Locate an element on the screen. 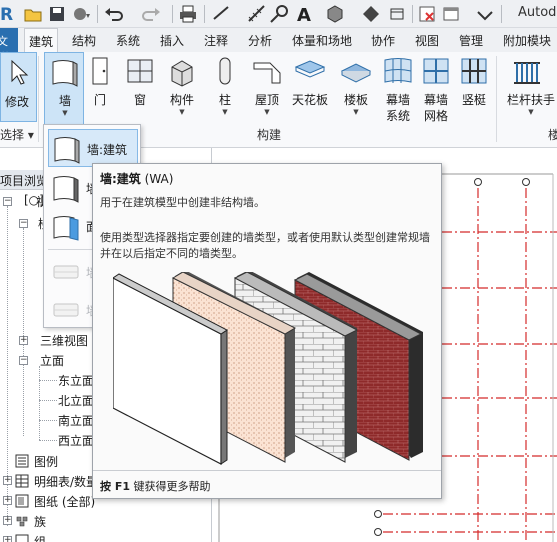 The width and height of the screenshot is (557, 542). window-button: 窗 is located at coordinates (140, 90).